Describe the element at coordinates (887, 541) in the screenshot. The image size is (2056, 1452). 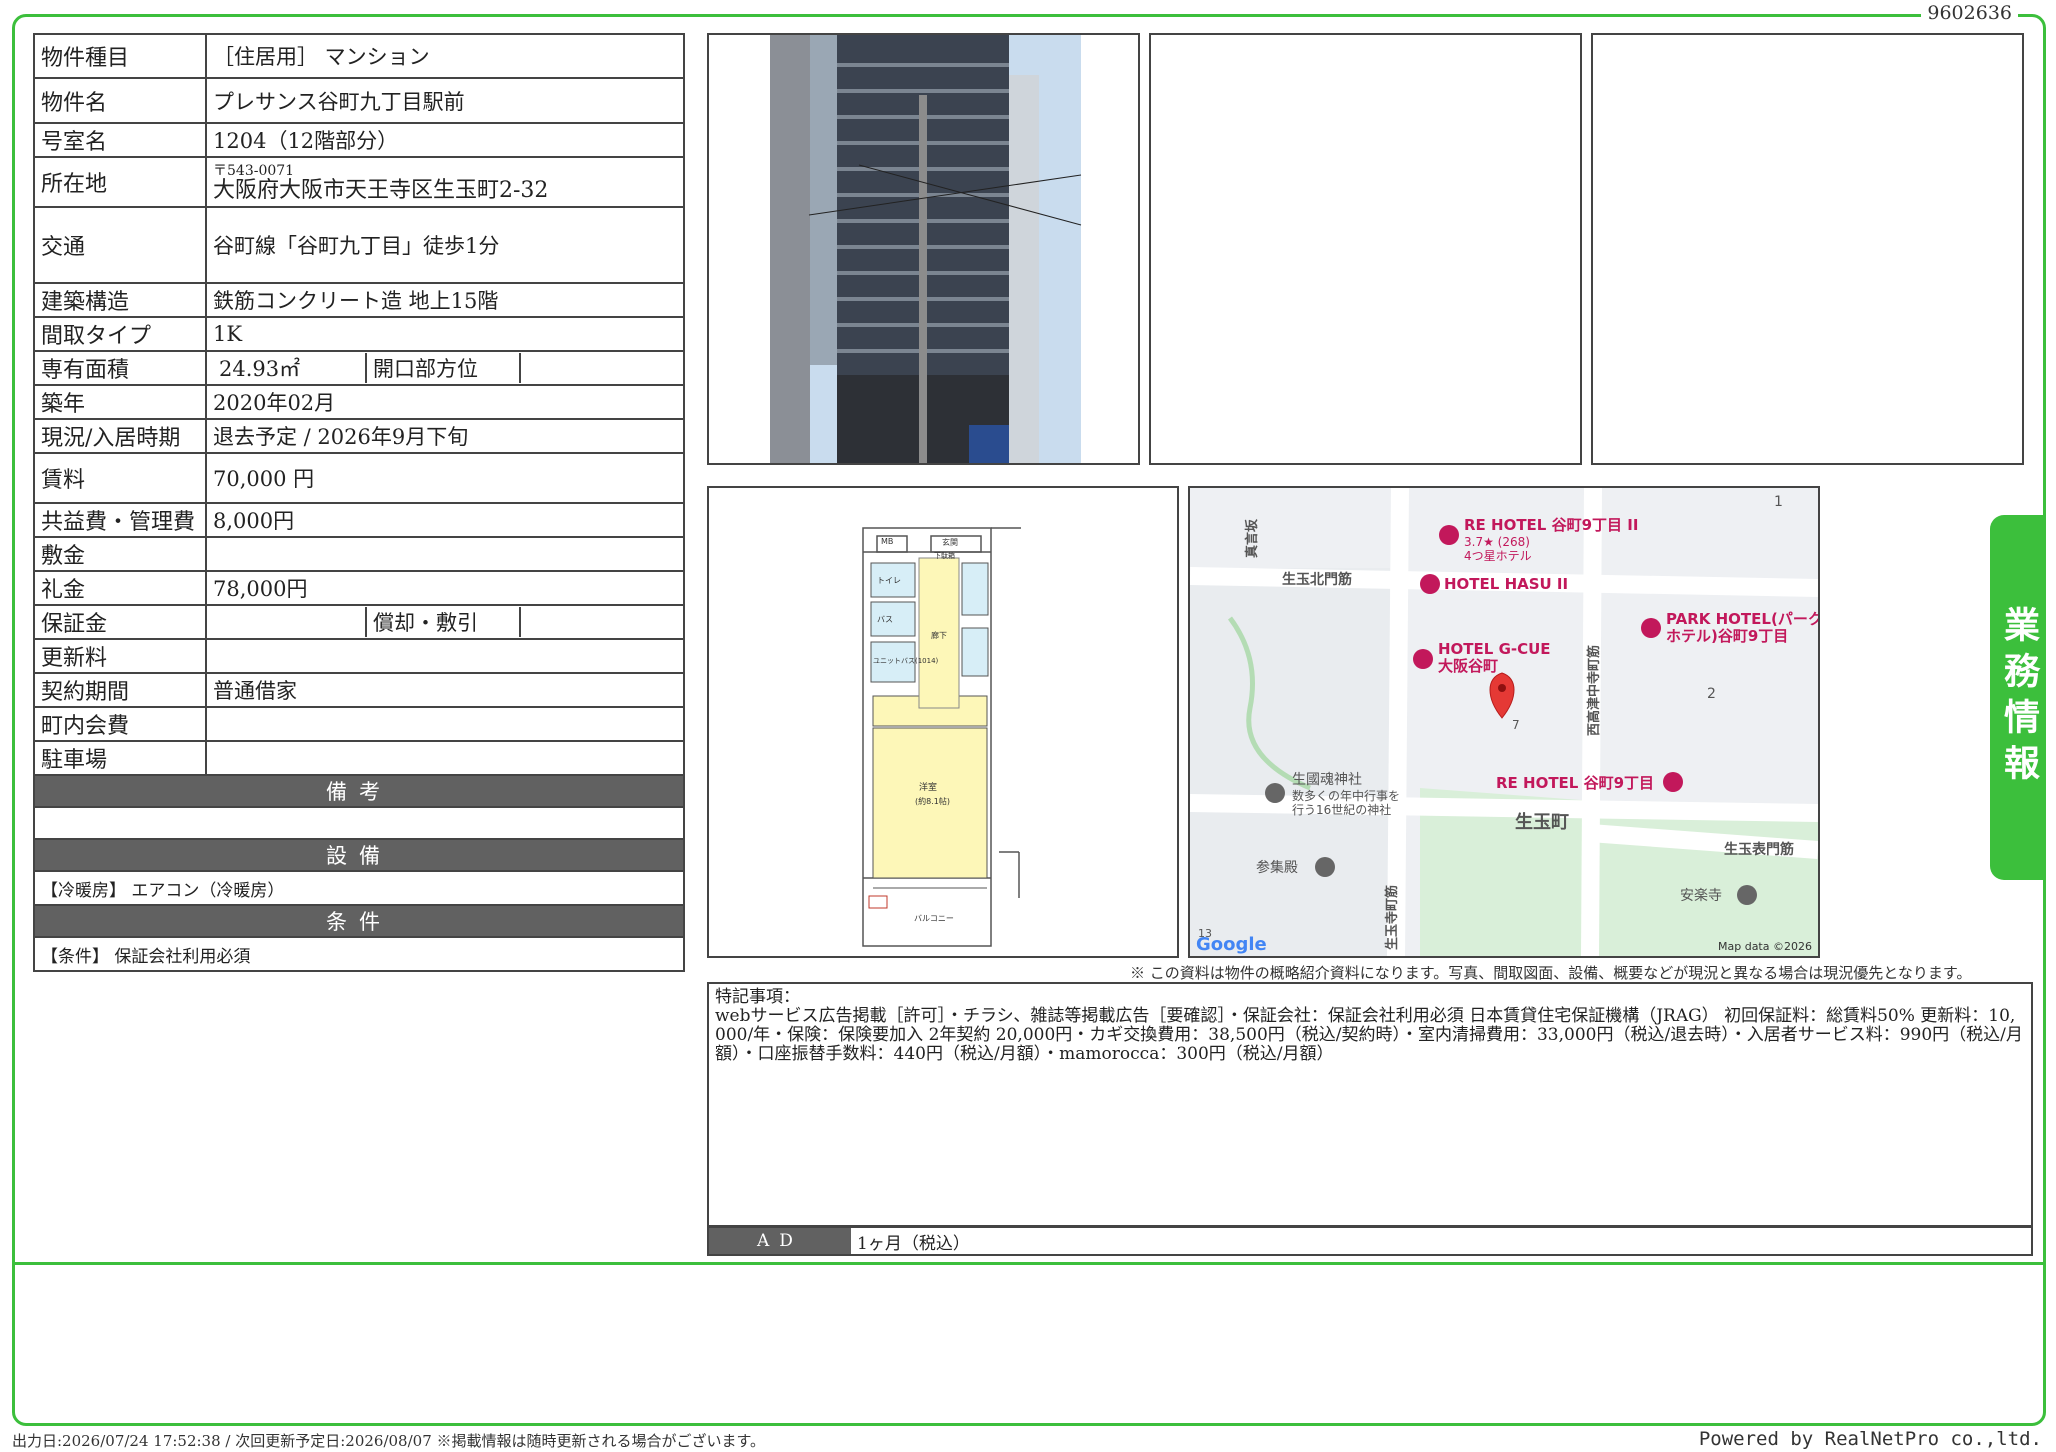
I see `floorplan-mb: MB` at that location.